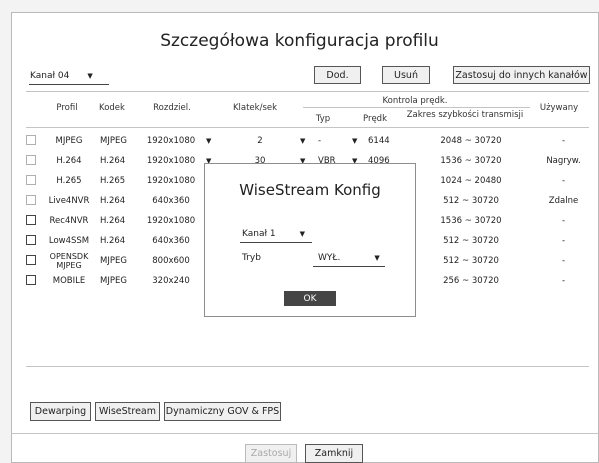 This screenshot has width=599, height=463. Describe the element at coordinates (465, 115) in the screenshot. I see `header-range: Zakres szybkości transmisji` at that location.